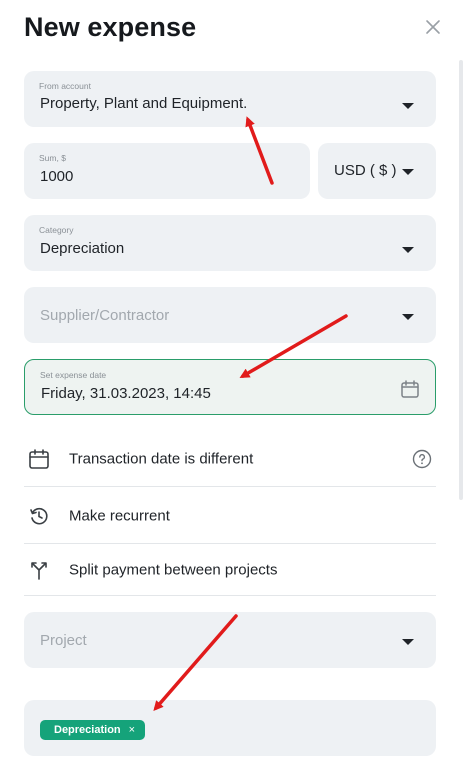 The width and height of the screenshot is (465, 774). Describe the element at coordinates (230, 243) in the screenshot. I see `category-select: Category Depreciation` at that location.